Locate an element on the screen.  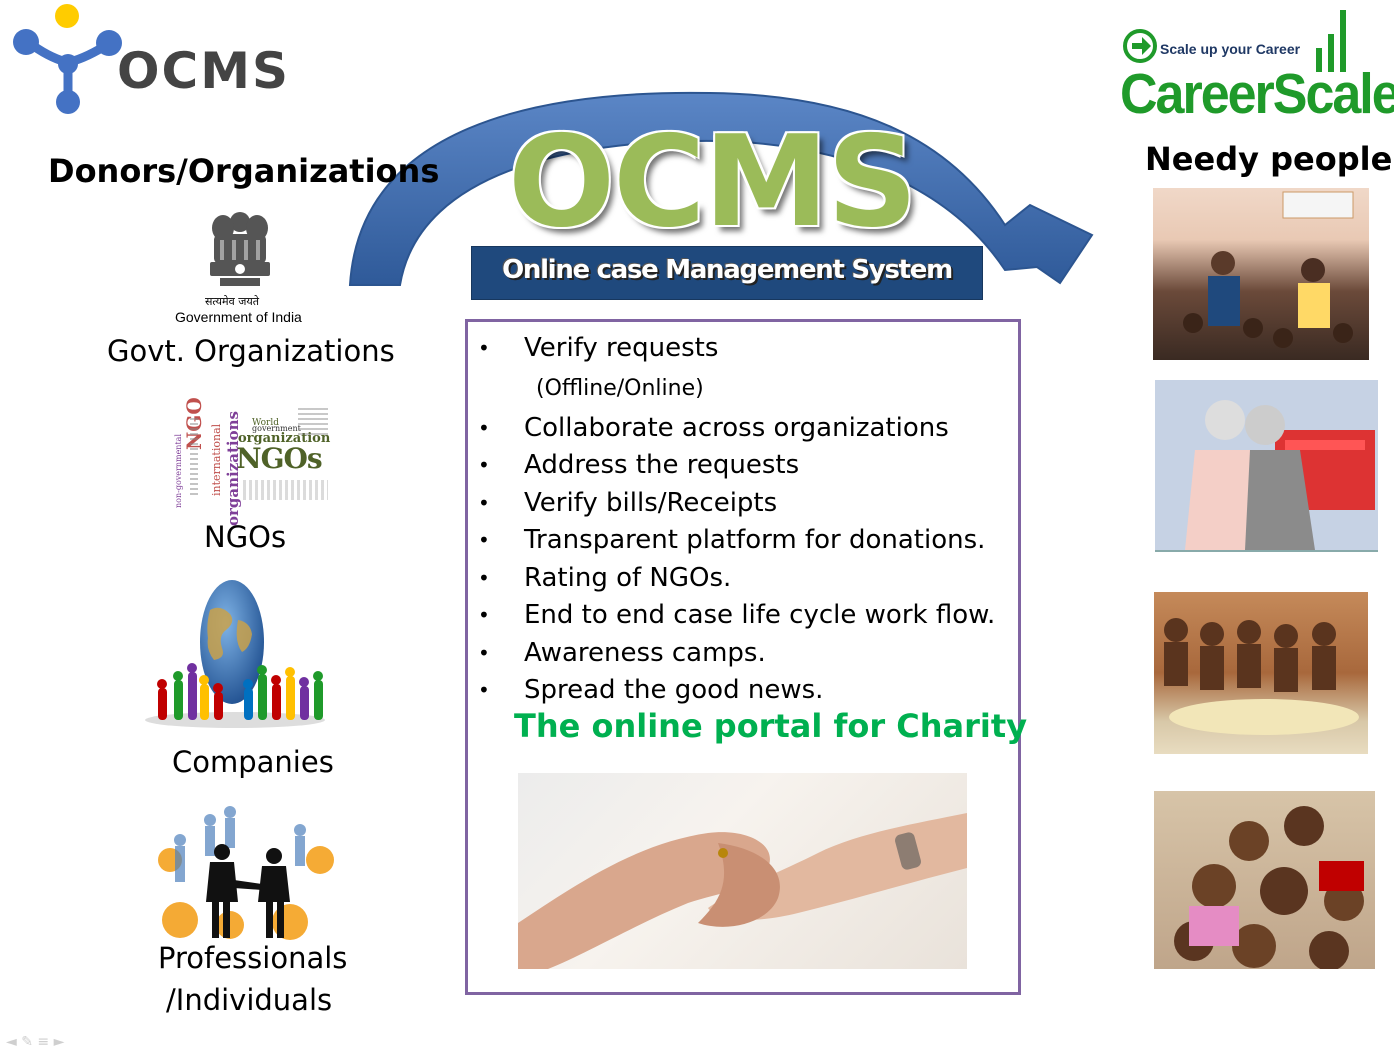
list-item: • Collaborate across organizations is located at coordinates (713, 427).